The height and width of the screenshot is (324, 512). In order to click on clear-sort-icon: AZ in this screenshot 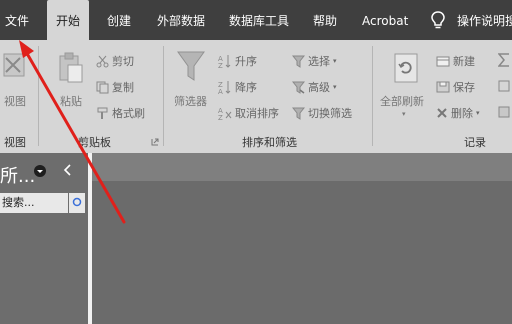, I will do `click(225, 113)`.